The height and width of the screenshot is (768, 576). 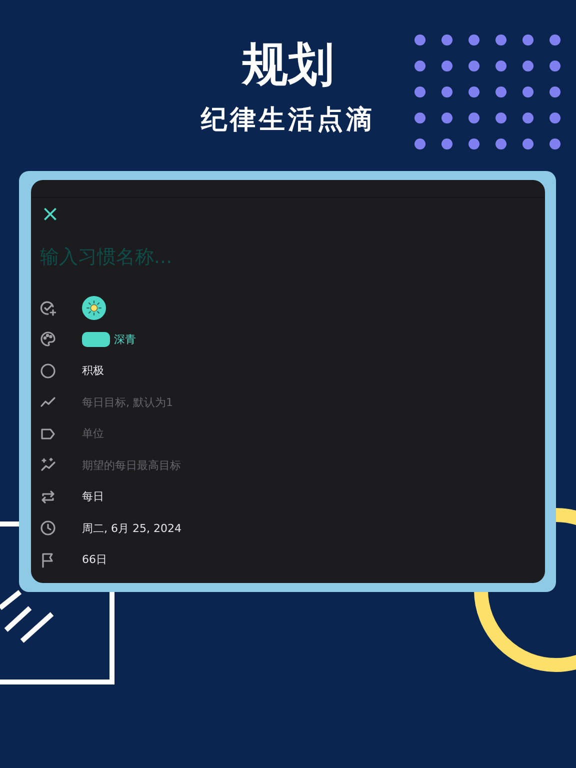 I want to click on input-field: 每日目标, 默认为1, so click(x=182, y=402).